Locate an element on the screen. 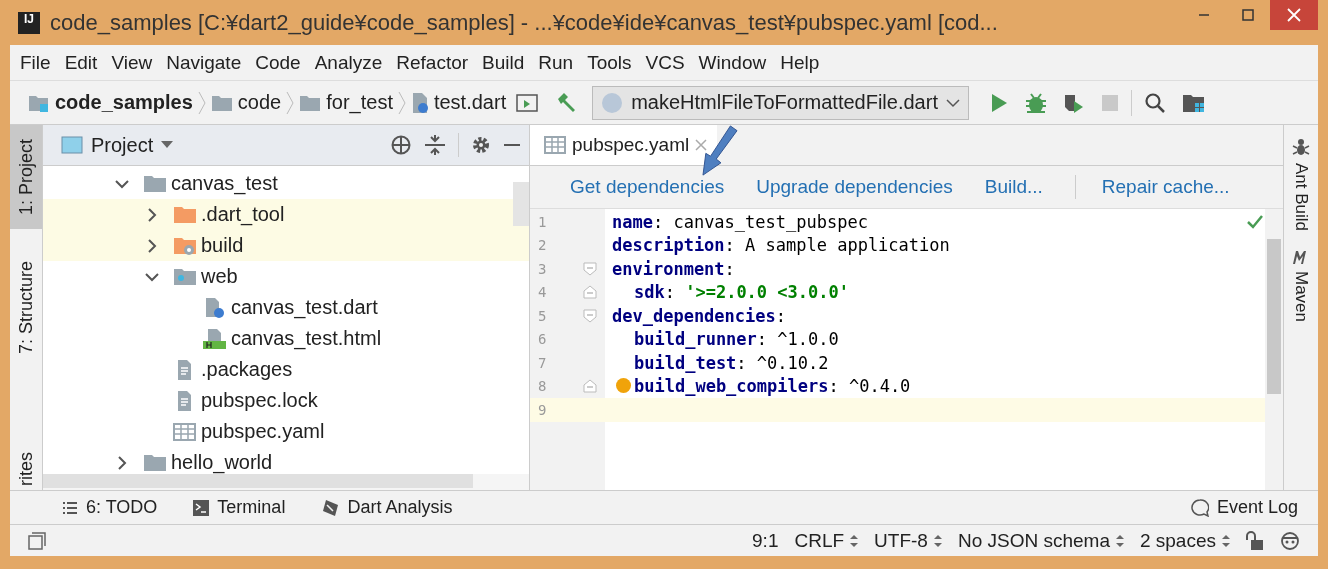 Image resolution: width=1328 pixels, height=569 pixels. breadcrumb: code is located at coordinates (246, 102).